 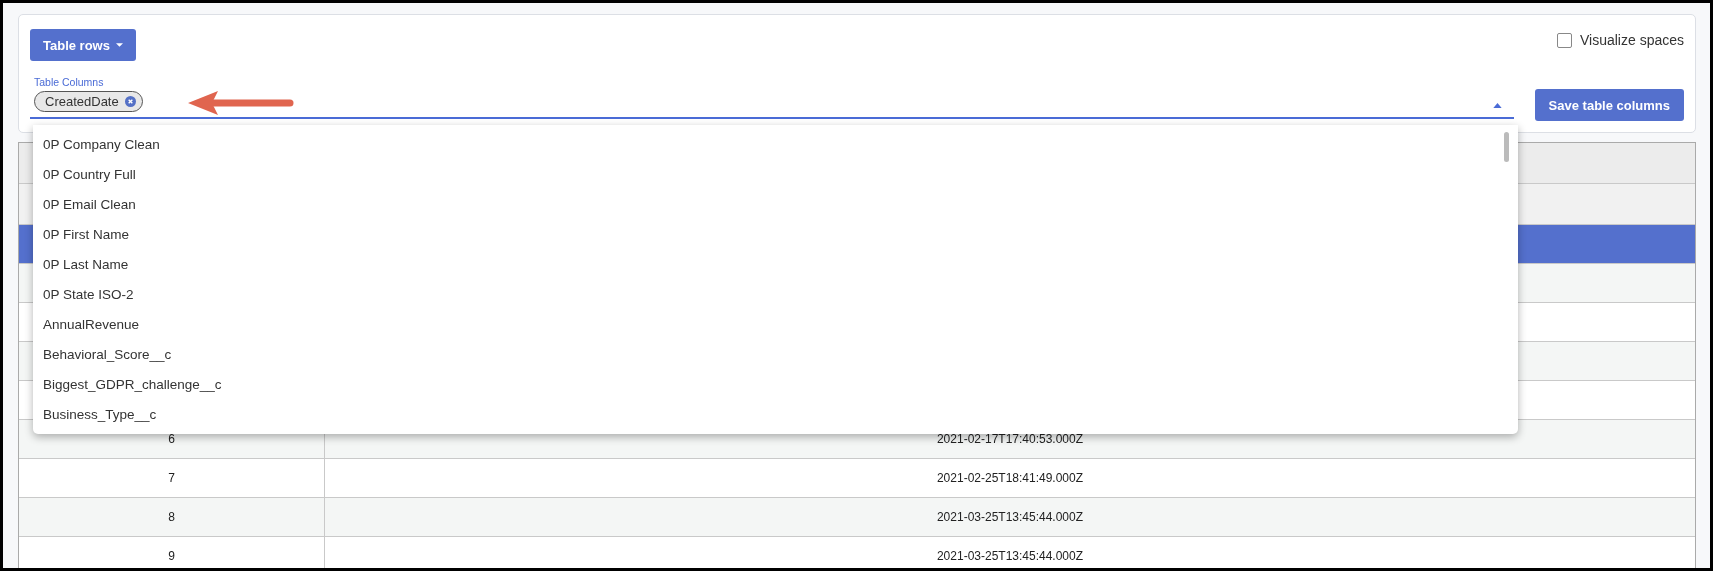 I want to click on scrollbar, so click(x=1506, y=147).